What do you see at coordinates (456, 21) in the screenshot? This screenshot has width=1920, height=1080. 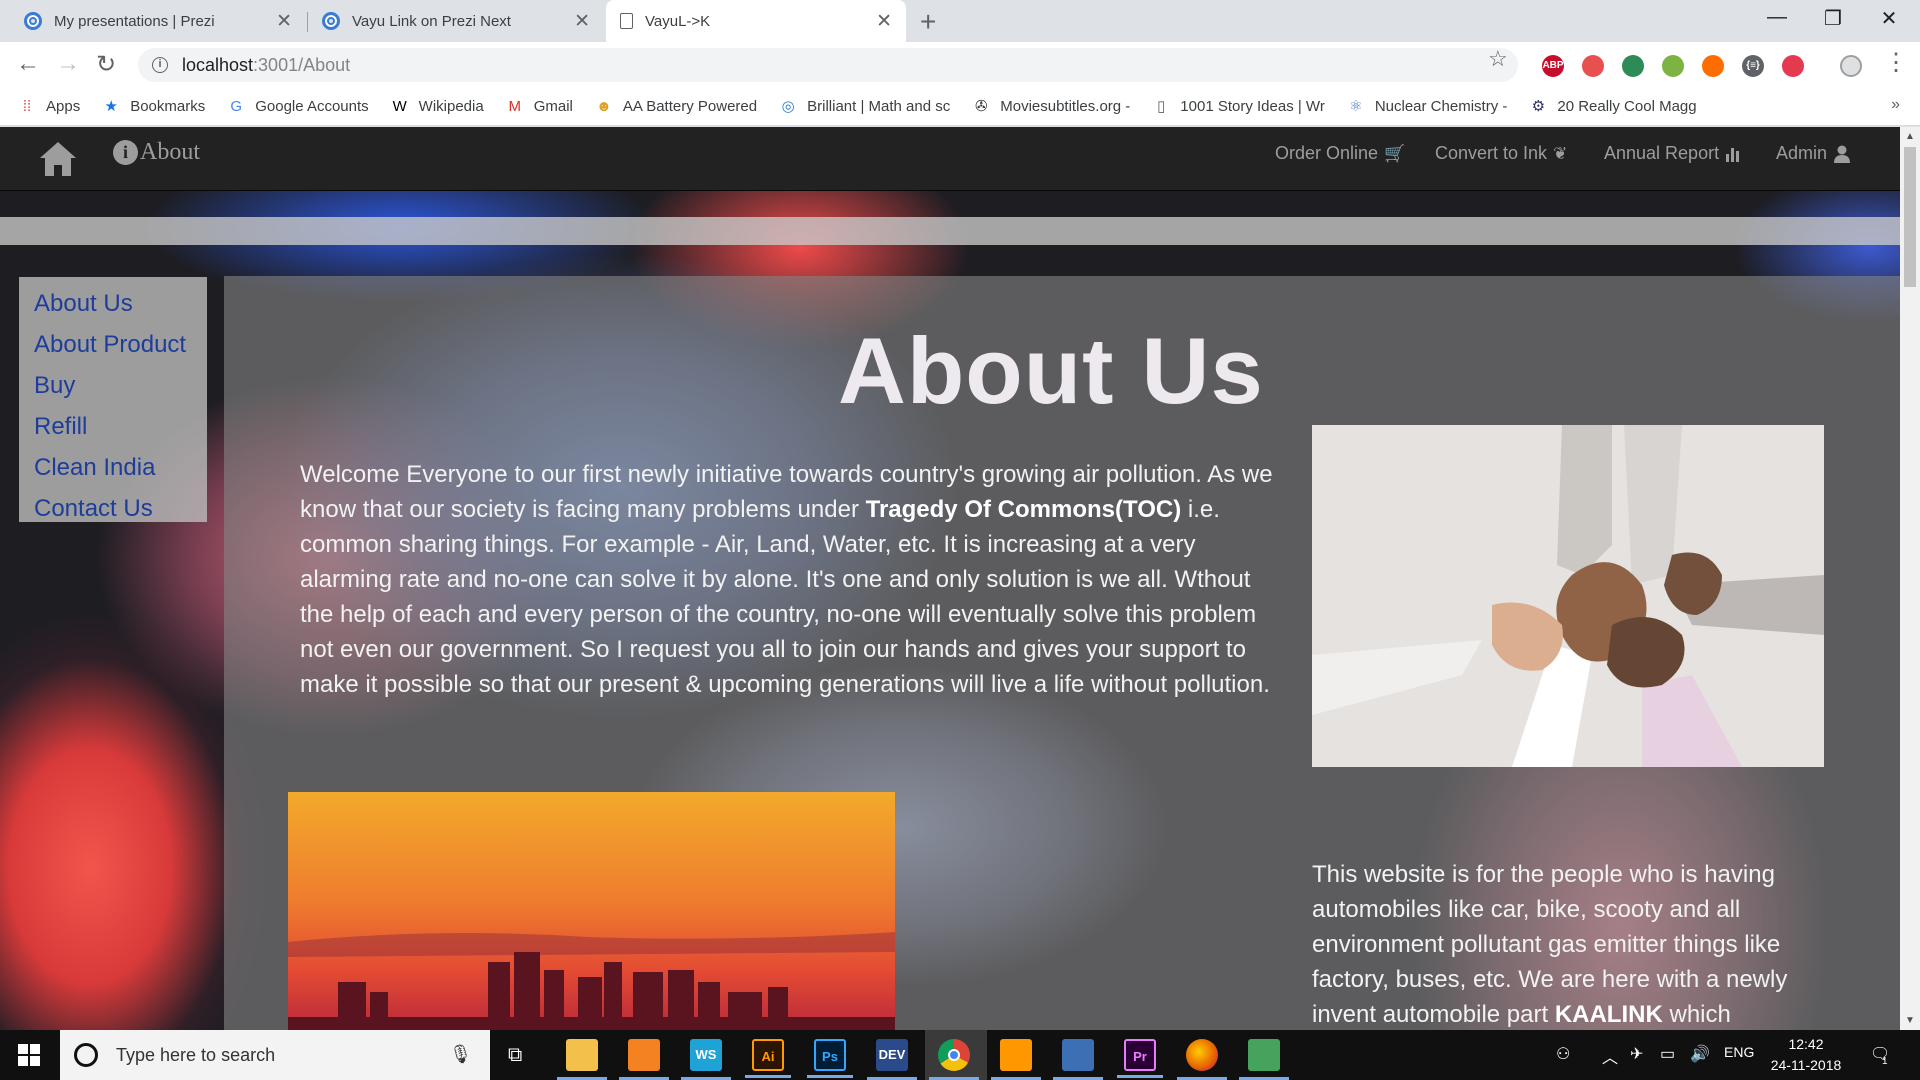 I see `tab-vayu-link-prezi: Vayu Link on Prezi Next ✕` at bounding box center [456, 21].